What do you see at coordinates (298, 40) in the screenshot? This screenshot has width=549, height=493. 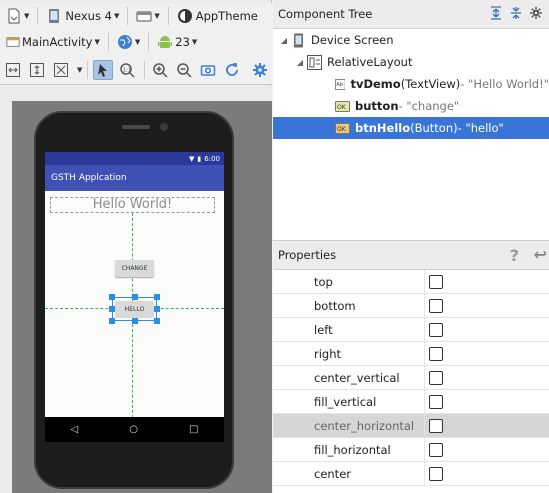 I see `device-icon` at bounding box center [298, 40].